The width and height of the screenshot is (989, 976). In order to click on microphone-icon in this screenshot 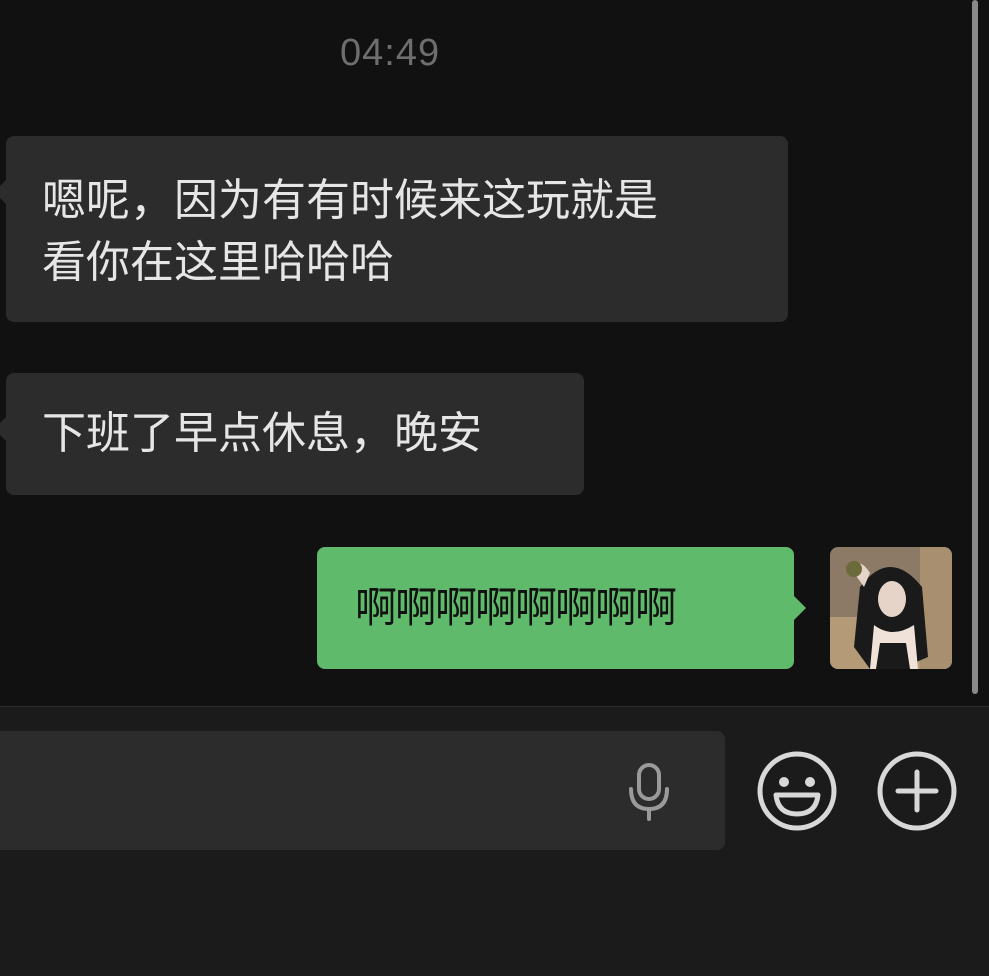, I will do `click(649, 791)`.